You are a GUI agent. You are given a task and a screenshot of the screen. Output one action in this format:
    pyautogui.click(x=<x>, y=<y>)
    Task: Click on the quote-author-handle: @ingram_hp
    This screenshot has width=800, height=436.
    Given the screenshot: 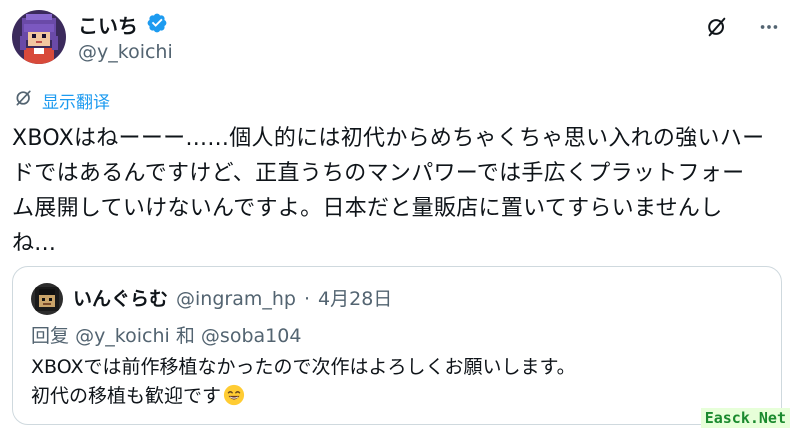 What is the action you would take?
    pyautogui.click(x=236, y=299)
    